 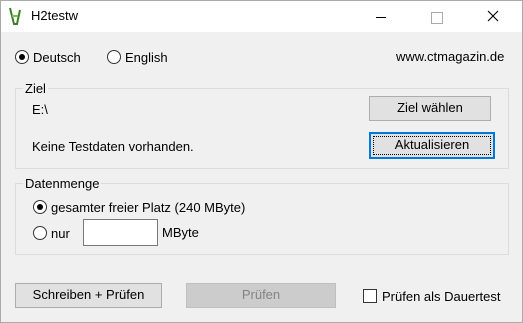 I want to click on title-bar: H2testw, so click(x=261, y=16).